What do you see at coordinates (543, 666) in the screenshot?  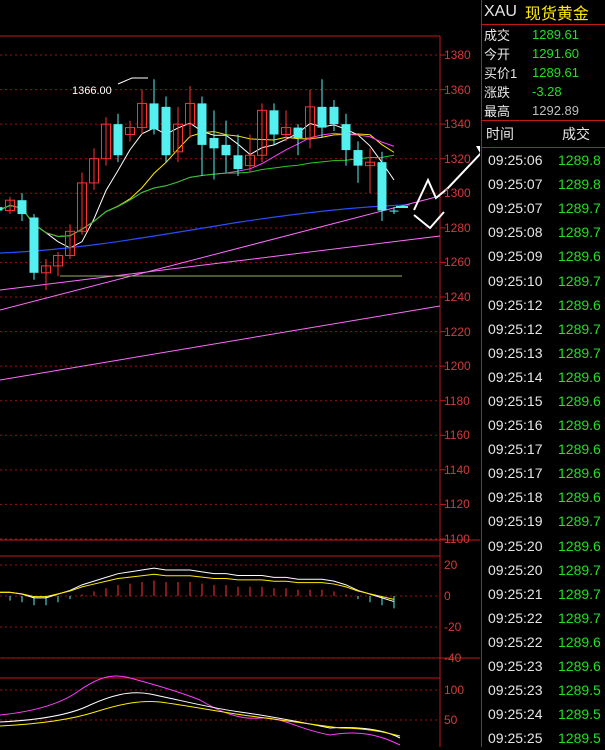 I see `tick-row: 09:25:23 1289.6` at bounding box center [543, 666].